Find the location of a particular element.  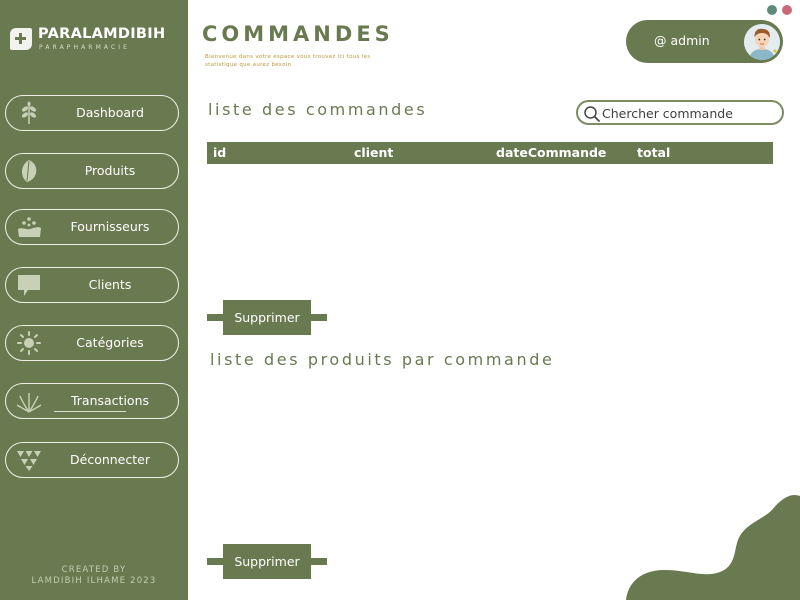

search-icon is located at coordinates (592, 114).